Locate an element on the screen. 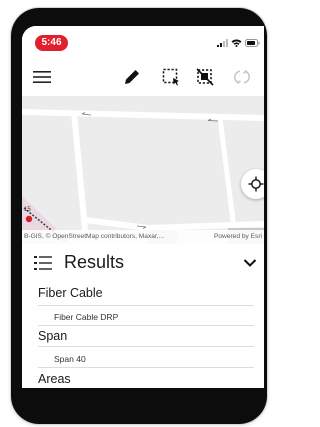 Image resolution: width=320 pixels, height=427 pixels. results-header: Results is located at coordinates (143, 261).